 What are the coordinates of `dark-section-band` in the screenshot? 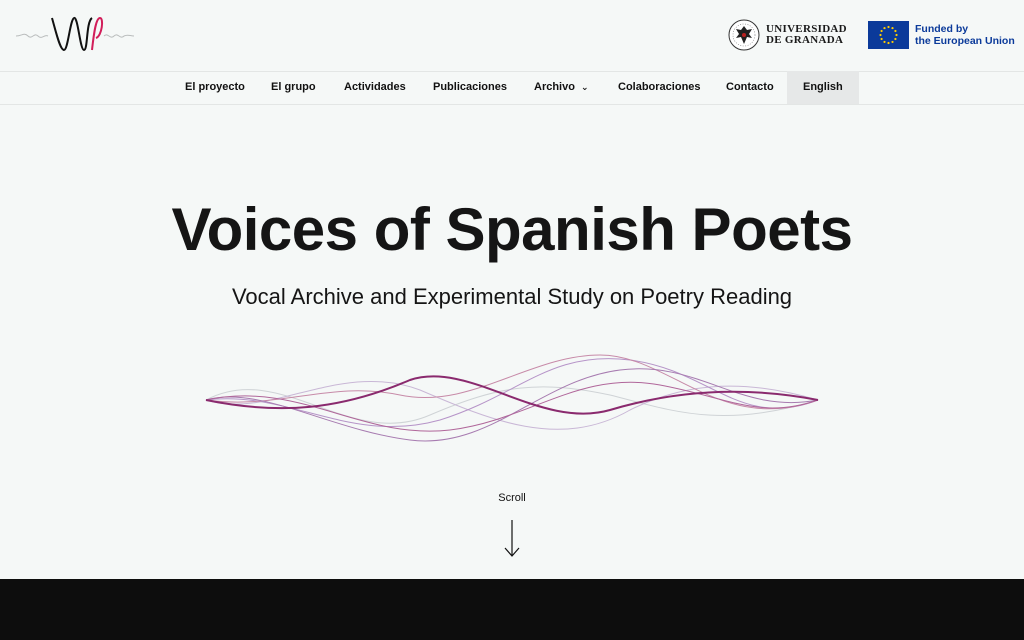 It's located at (512, 609).